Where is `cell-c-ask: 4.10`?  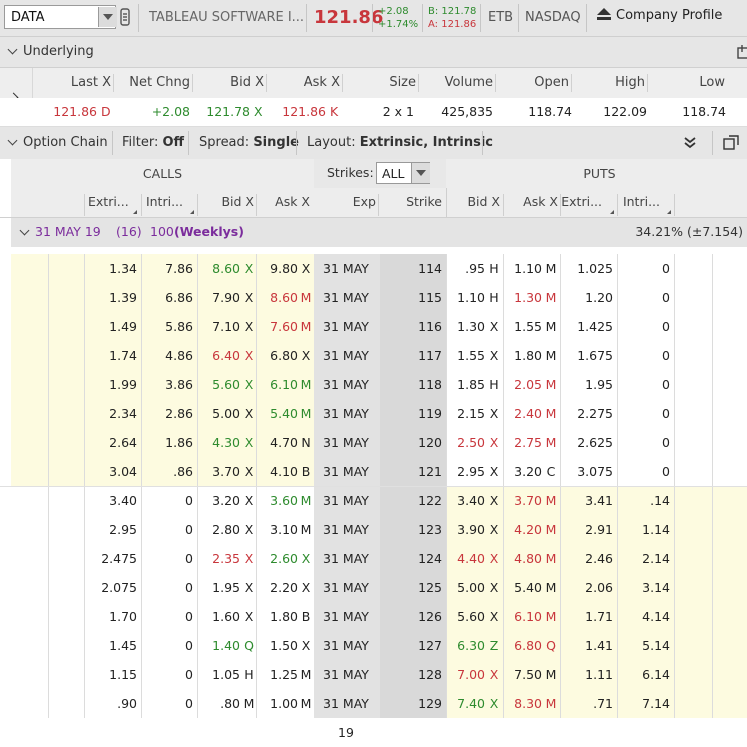
cell-c-ask: 4.10 is located at coordinates (278, 471).